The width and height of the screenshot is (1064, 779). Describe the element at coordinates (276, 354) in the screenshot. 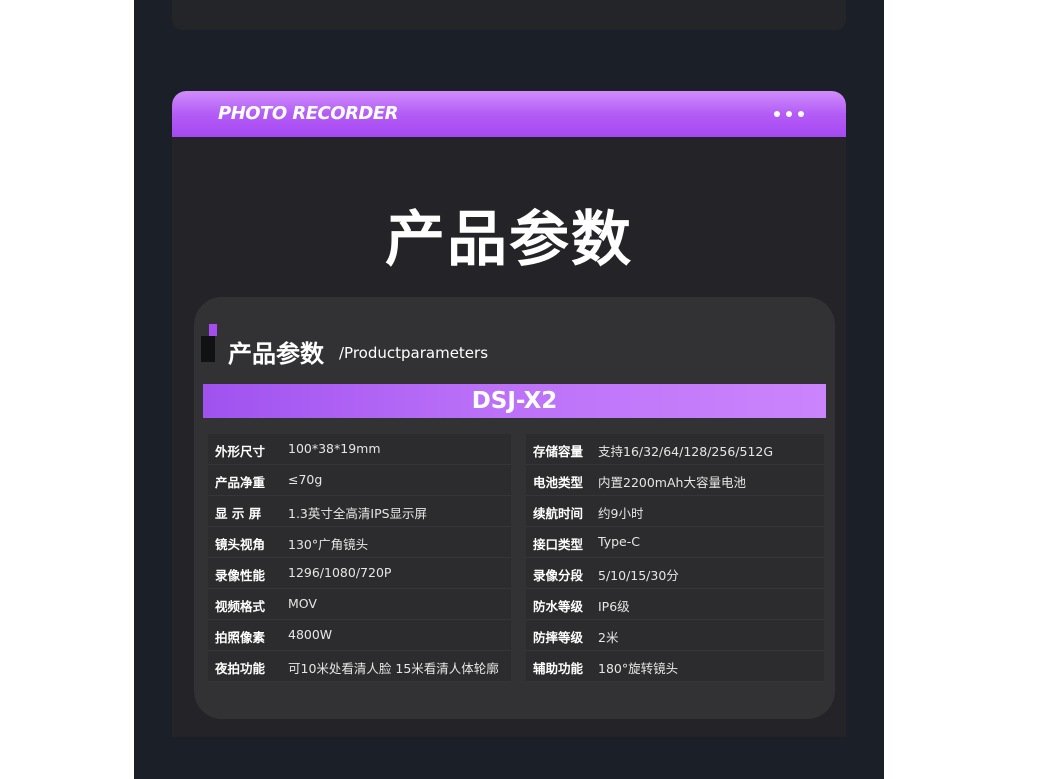

I see `panel-title: 产品参数` at that location.